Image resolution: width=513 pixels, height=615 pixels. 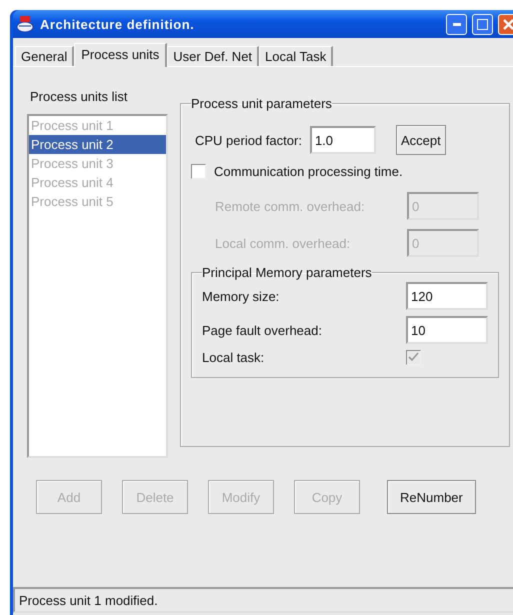 I want to click on tab: Local Task, so click(x=296, y=56).